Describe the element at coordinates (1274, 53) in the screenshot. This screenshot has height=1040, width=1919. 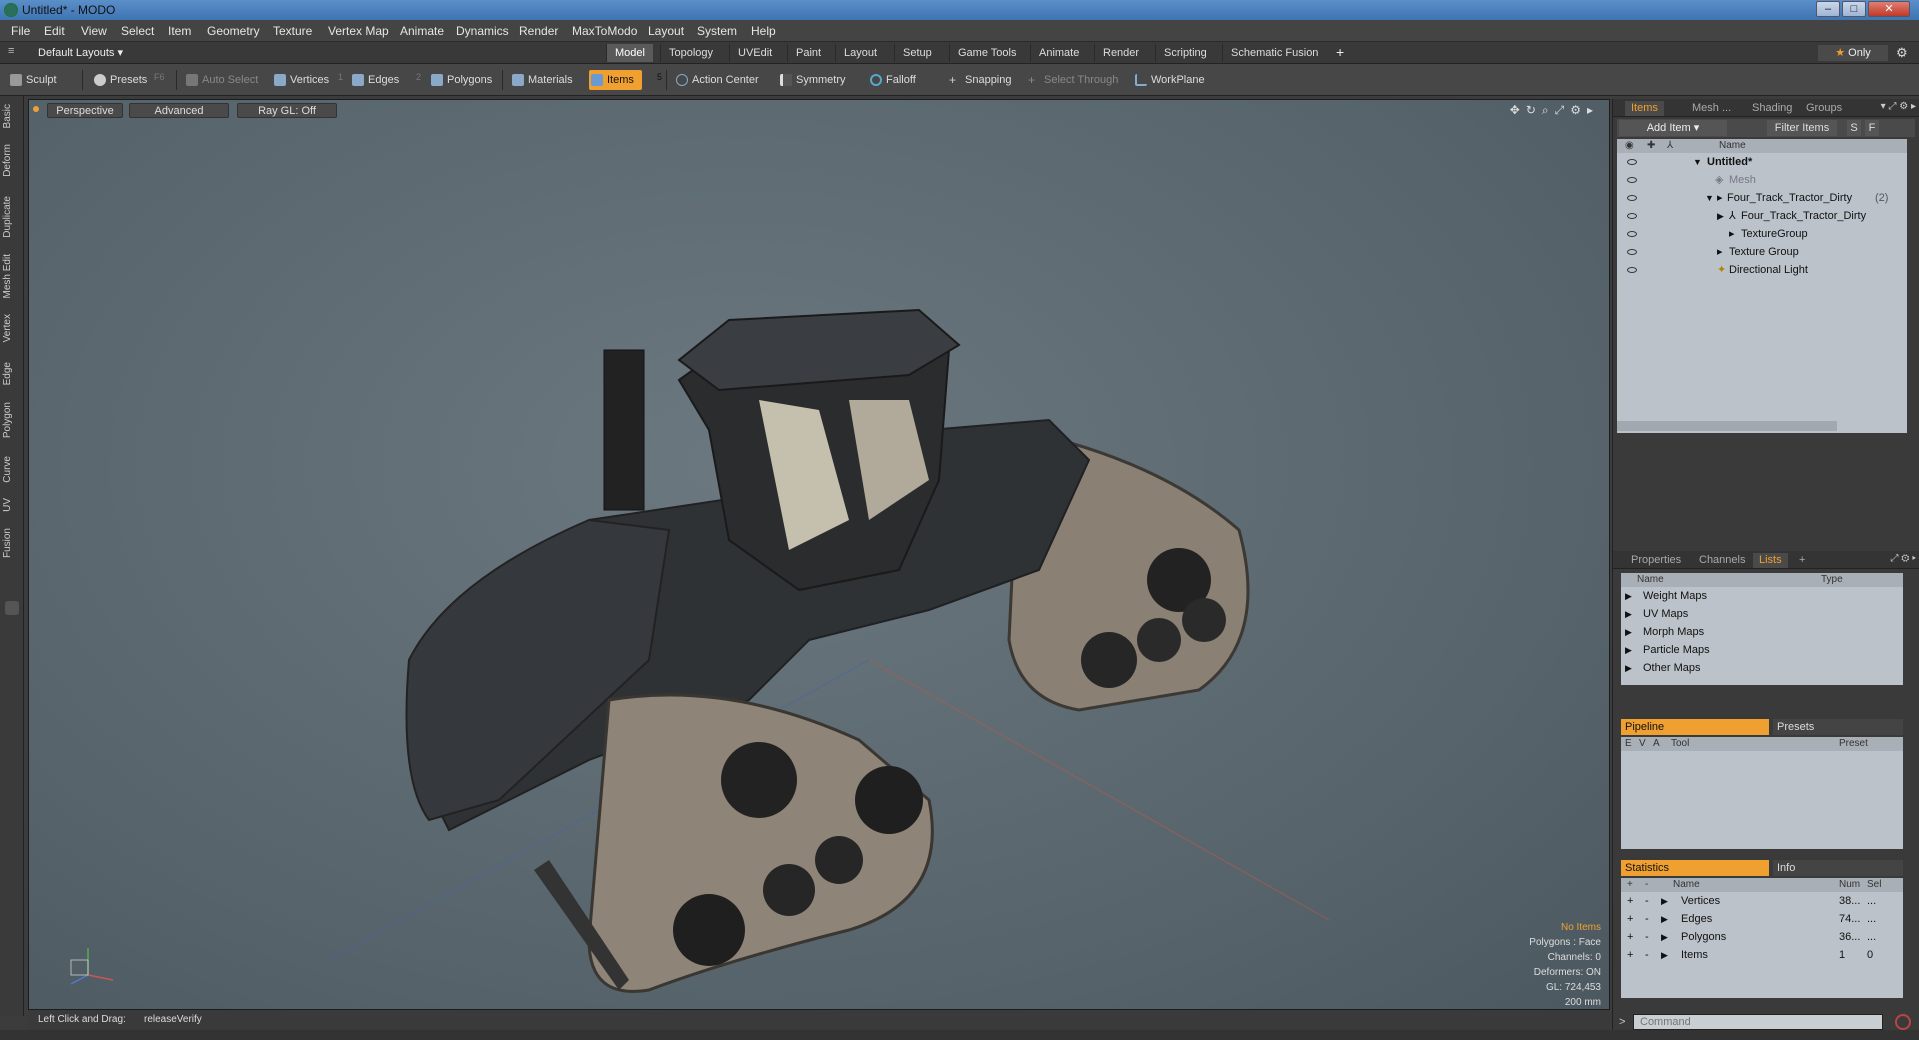
I see `tab-schematic-fusion: Schematic Fusion` at that location.